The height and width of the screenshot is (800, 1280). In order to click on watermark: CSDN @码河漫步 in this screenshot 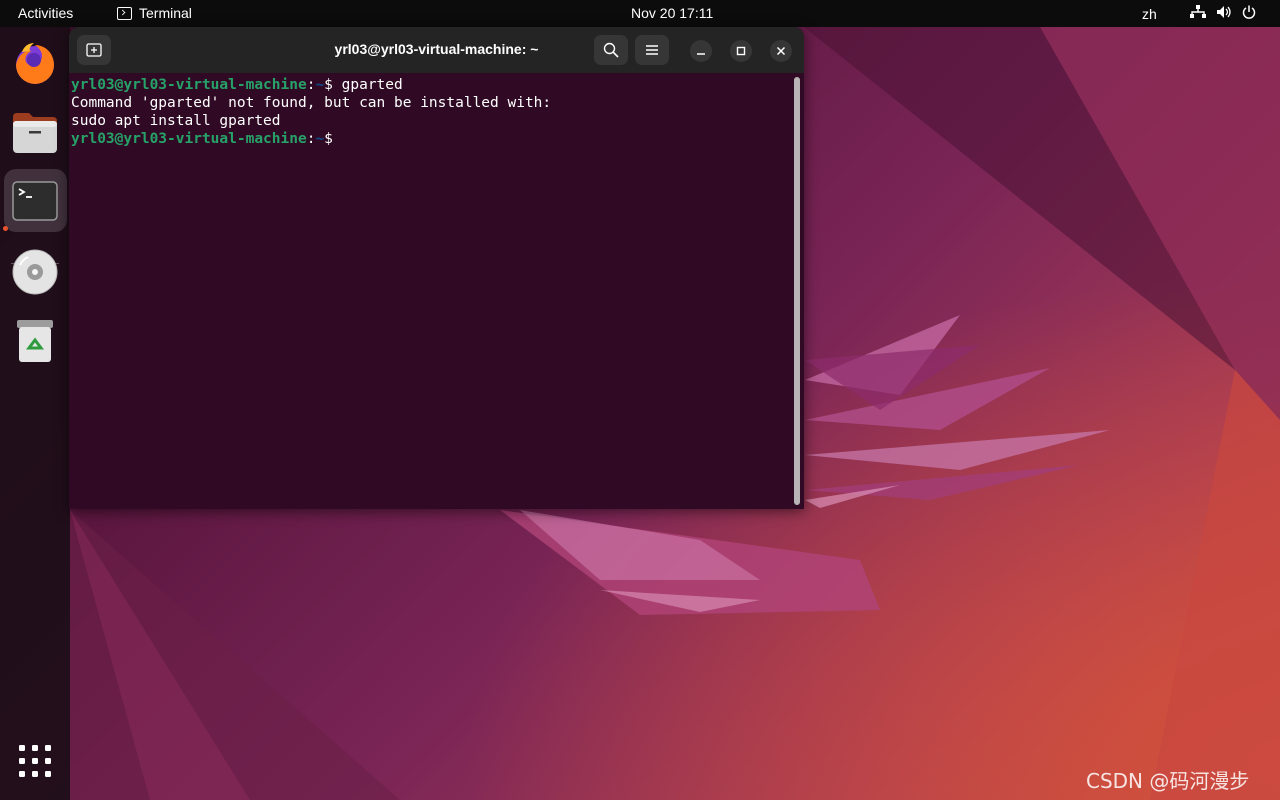, I will do `click(1168, 781)`.